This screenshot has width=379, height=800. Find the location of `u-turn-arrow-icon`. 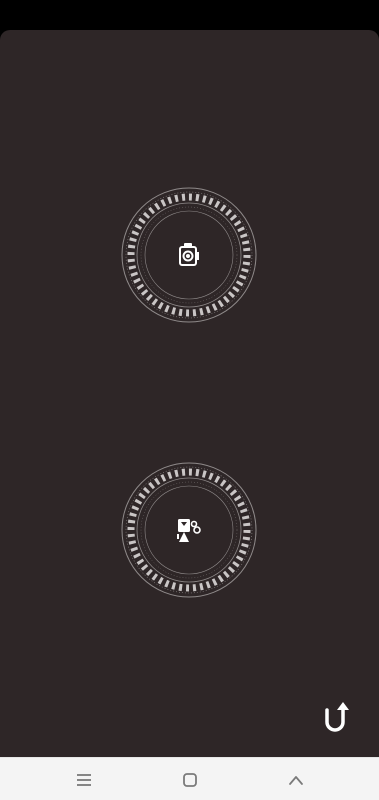

u-turn-arrow-icon is located at coordinates (337, 717).